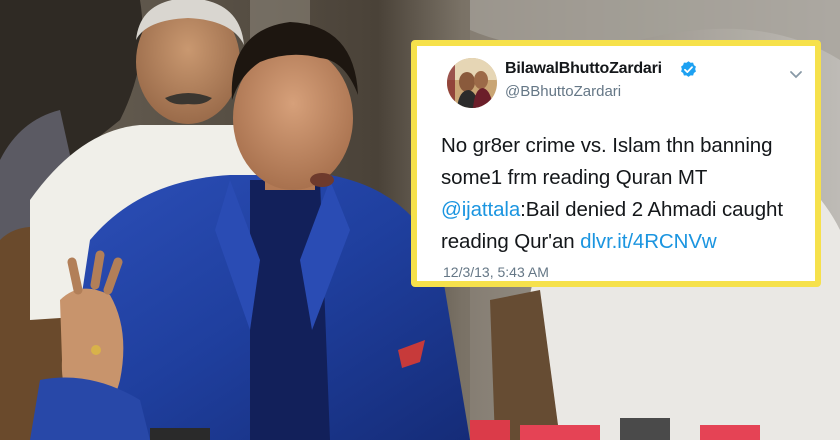 This screenshot has width=840, height=440. What do you see at coordinates (563, 91) in the screenshot?
I see `user-handle: @BBhuttoZardari` at bounding box center [563, 91].